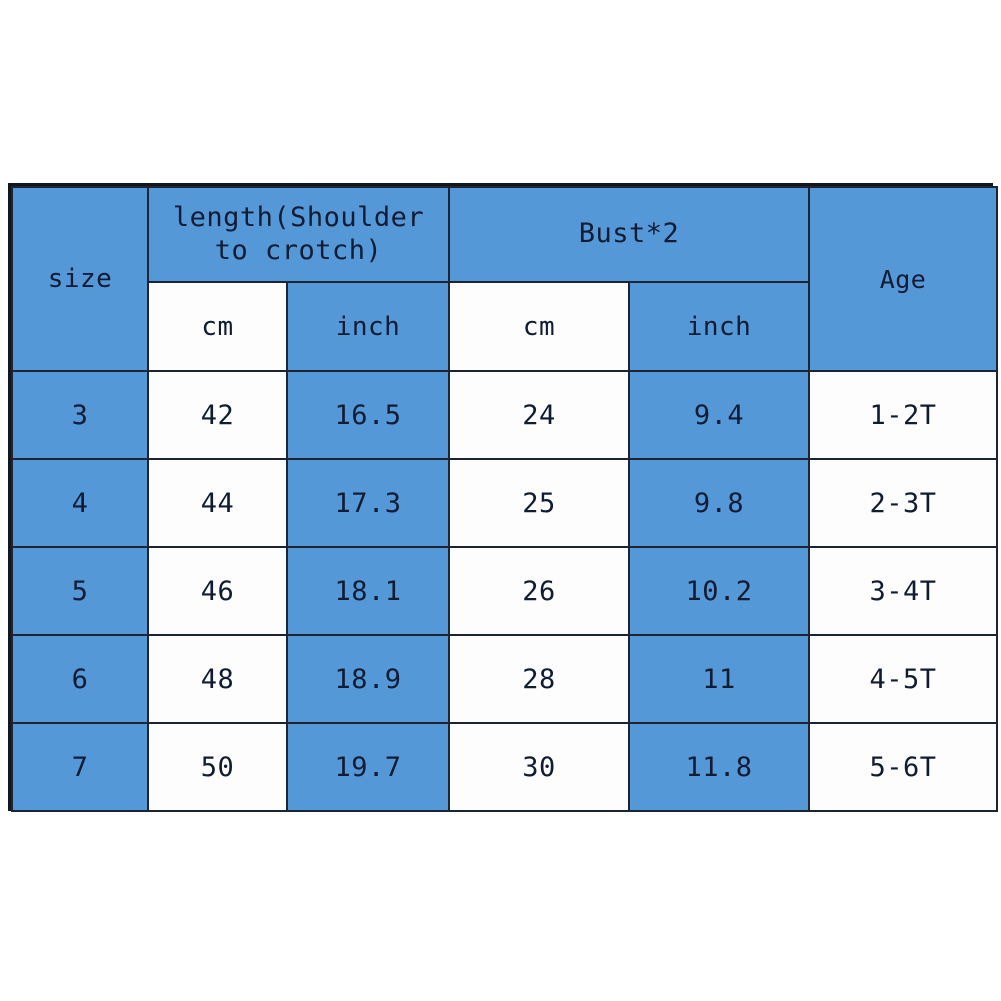 The width and height of the screenshot is (1001, 1001). I want to click on table-row: 4 44 17.3 25 9.8 2-3T, so click(505, 503).